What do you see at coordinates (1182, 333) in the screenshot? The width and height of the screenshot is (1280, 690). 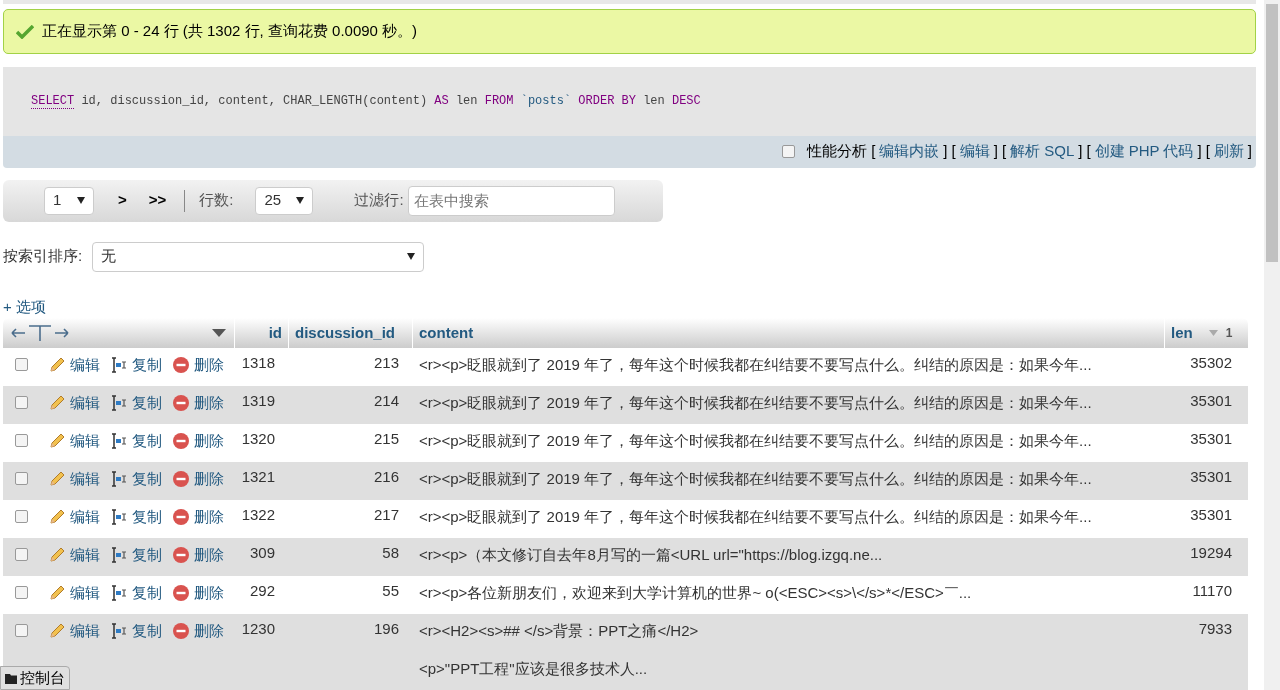 I see `column-header: len` at bounding box center [1182, 333].